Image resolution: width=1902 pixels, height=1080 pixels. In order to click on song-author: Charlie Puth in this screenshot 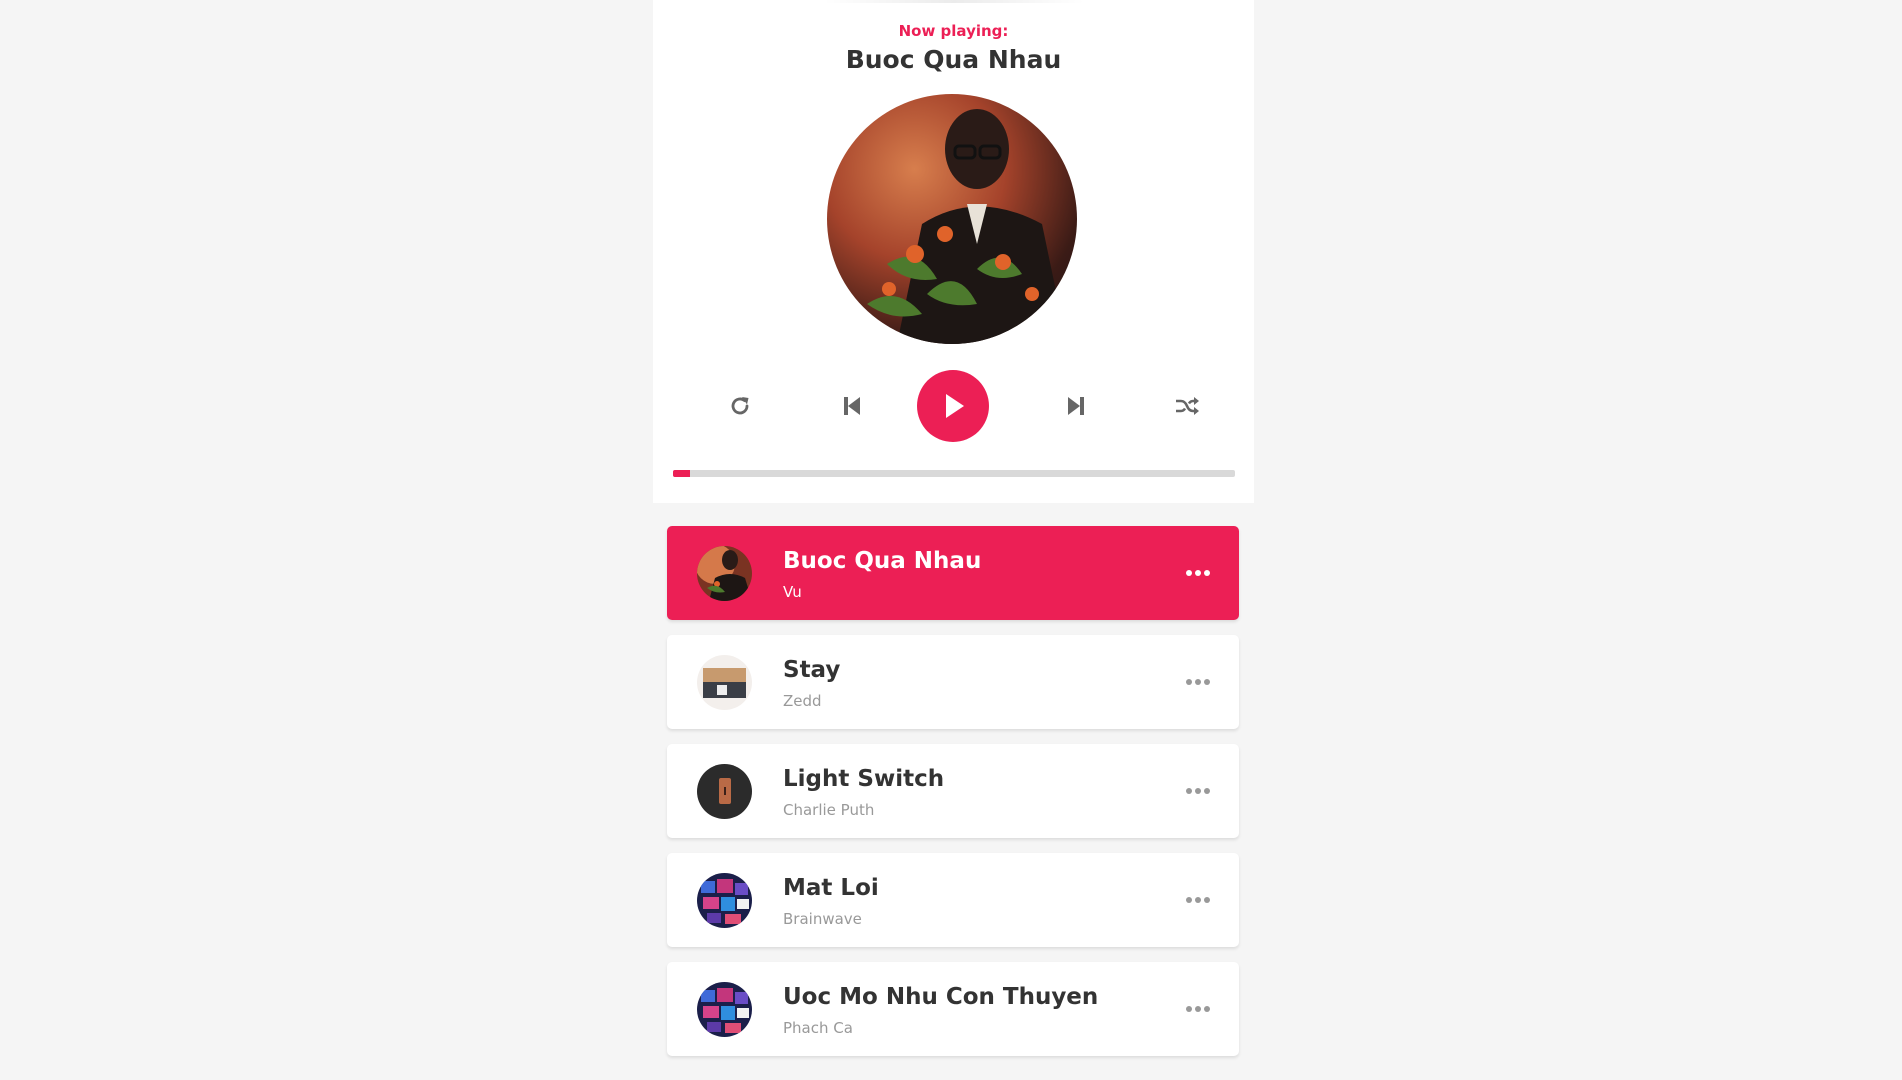, I will do `click(829, 810)`.